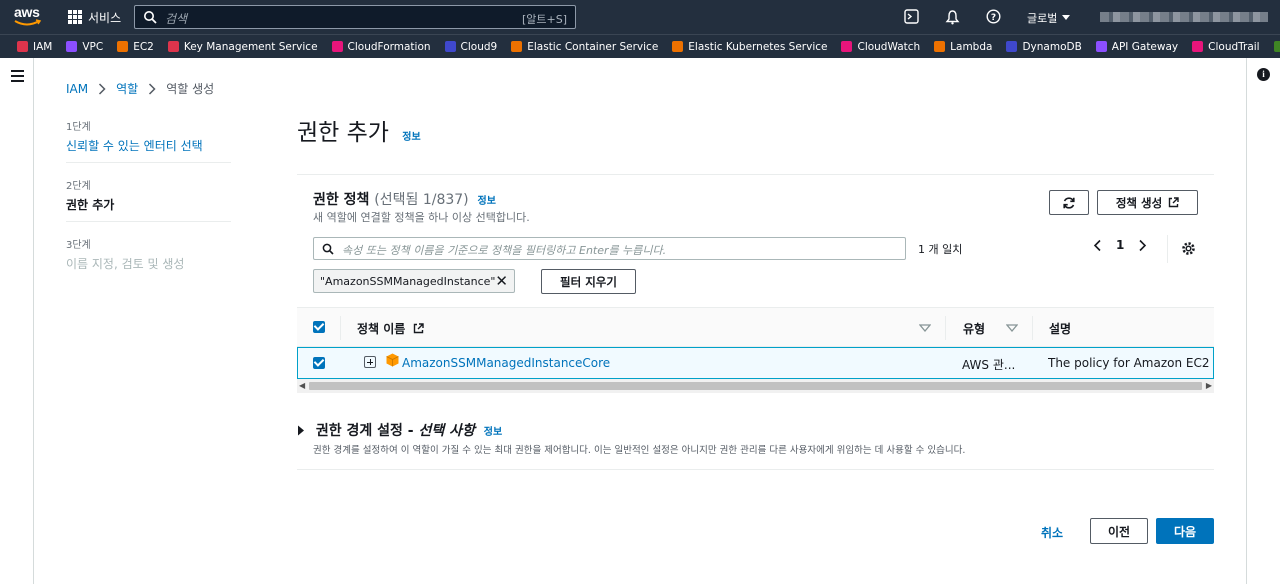 This screenshot has height=584, width=1280. I want to click on horizontal-scrollbar: ◀ ▶, so click(755, 386).